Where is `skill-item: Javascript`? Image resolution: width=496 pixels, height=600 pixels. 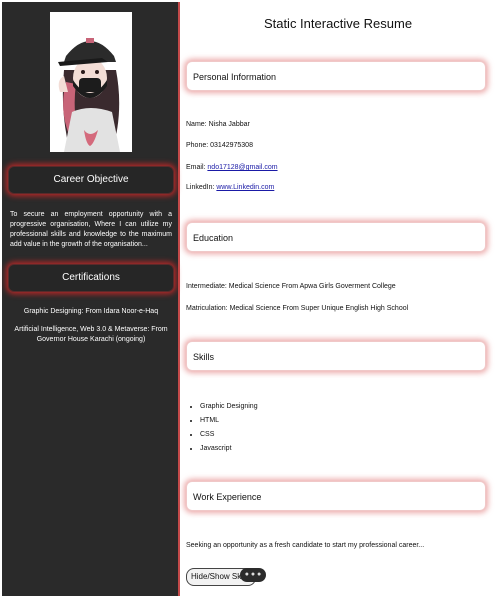 skill-item: Javascript is located at coordinates (229, 449).